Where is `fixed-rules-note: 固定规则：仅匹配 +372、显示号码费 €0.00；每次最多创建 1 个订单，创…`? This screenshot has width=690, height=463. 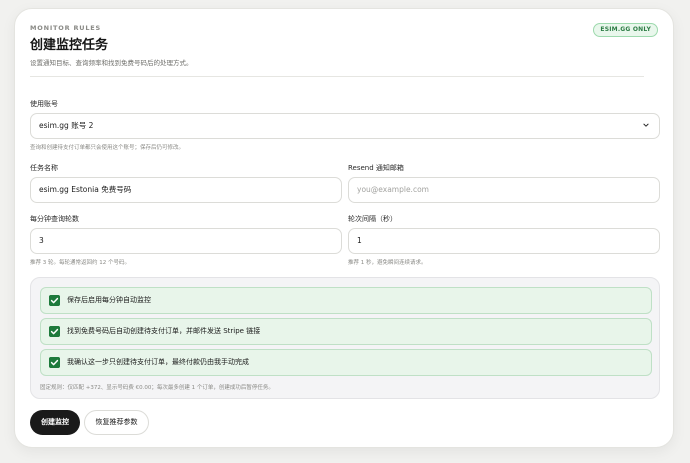 fixed-rules-note: 固定规则：仅匹配 +372、显示号码费 €0.00；每次最多创建 1 个订单，创… is located at coordinates (157, 388).